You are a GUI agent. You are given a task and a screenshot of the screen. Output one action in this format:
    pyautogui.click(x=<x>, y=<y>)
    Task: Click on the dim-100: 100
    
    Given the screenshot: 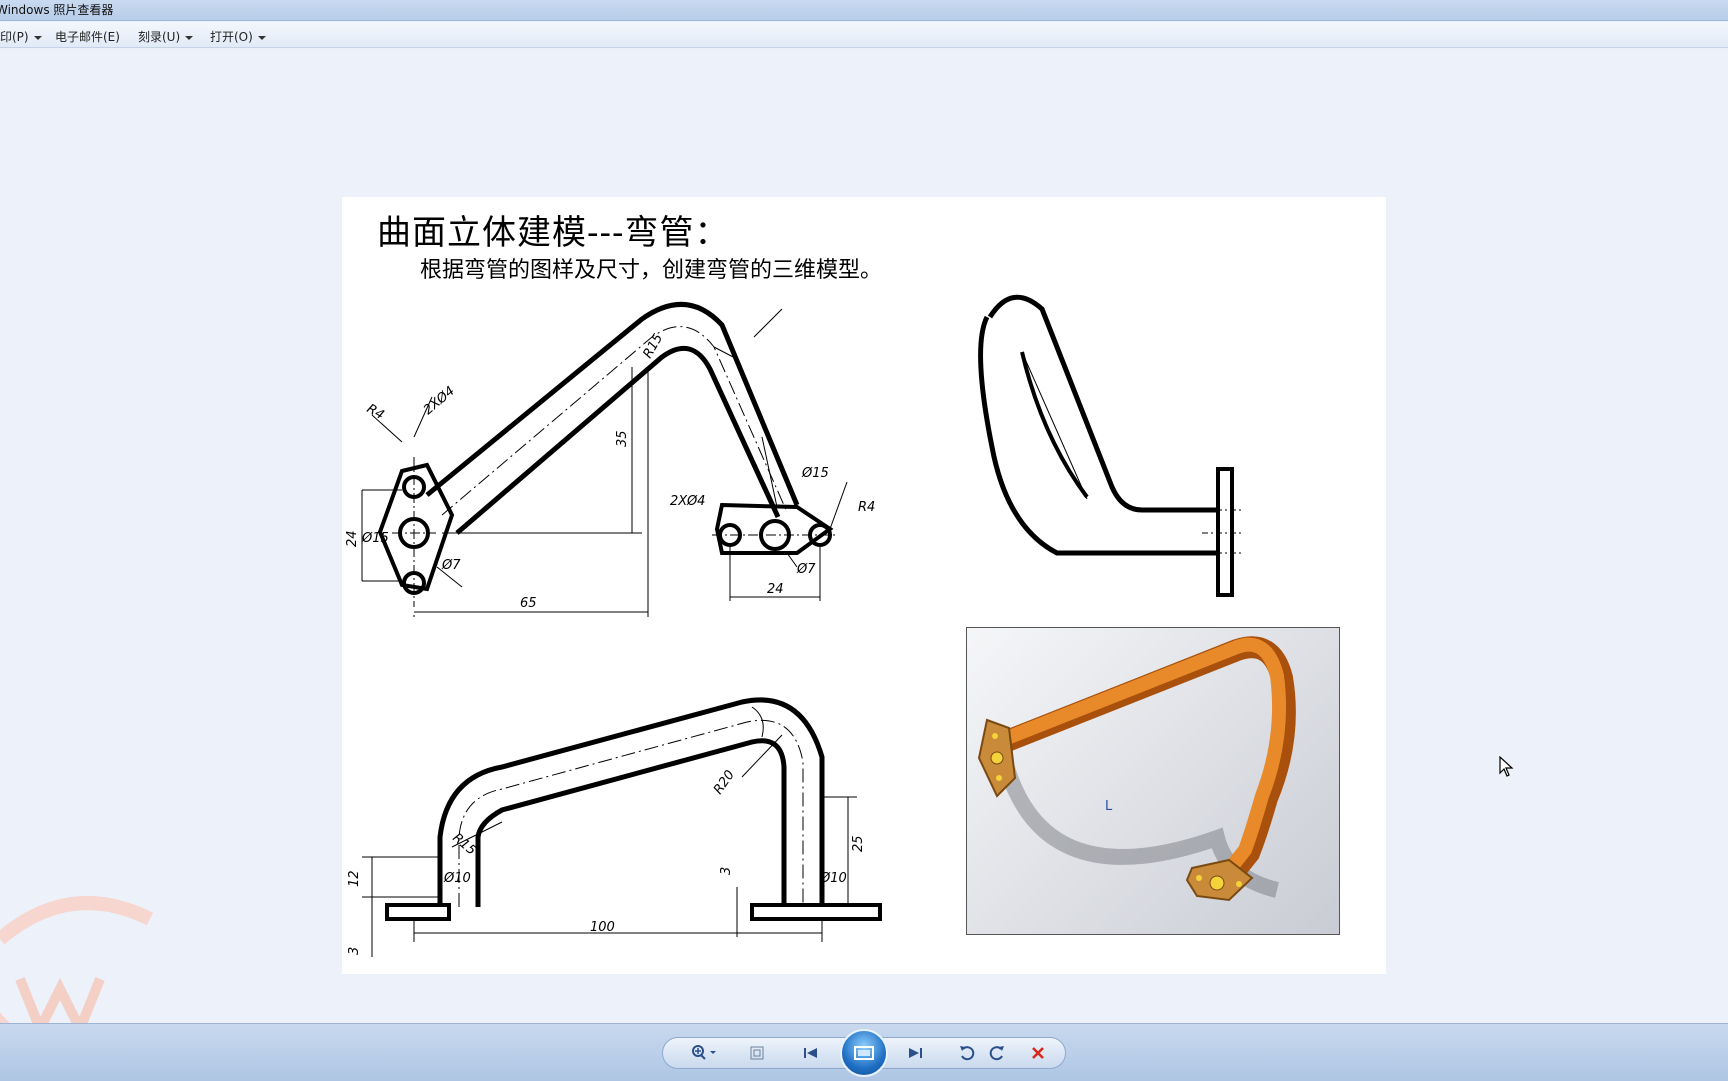 What is the action you would take?
    pyautogui.click(x=602, y=927)
    